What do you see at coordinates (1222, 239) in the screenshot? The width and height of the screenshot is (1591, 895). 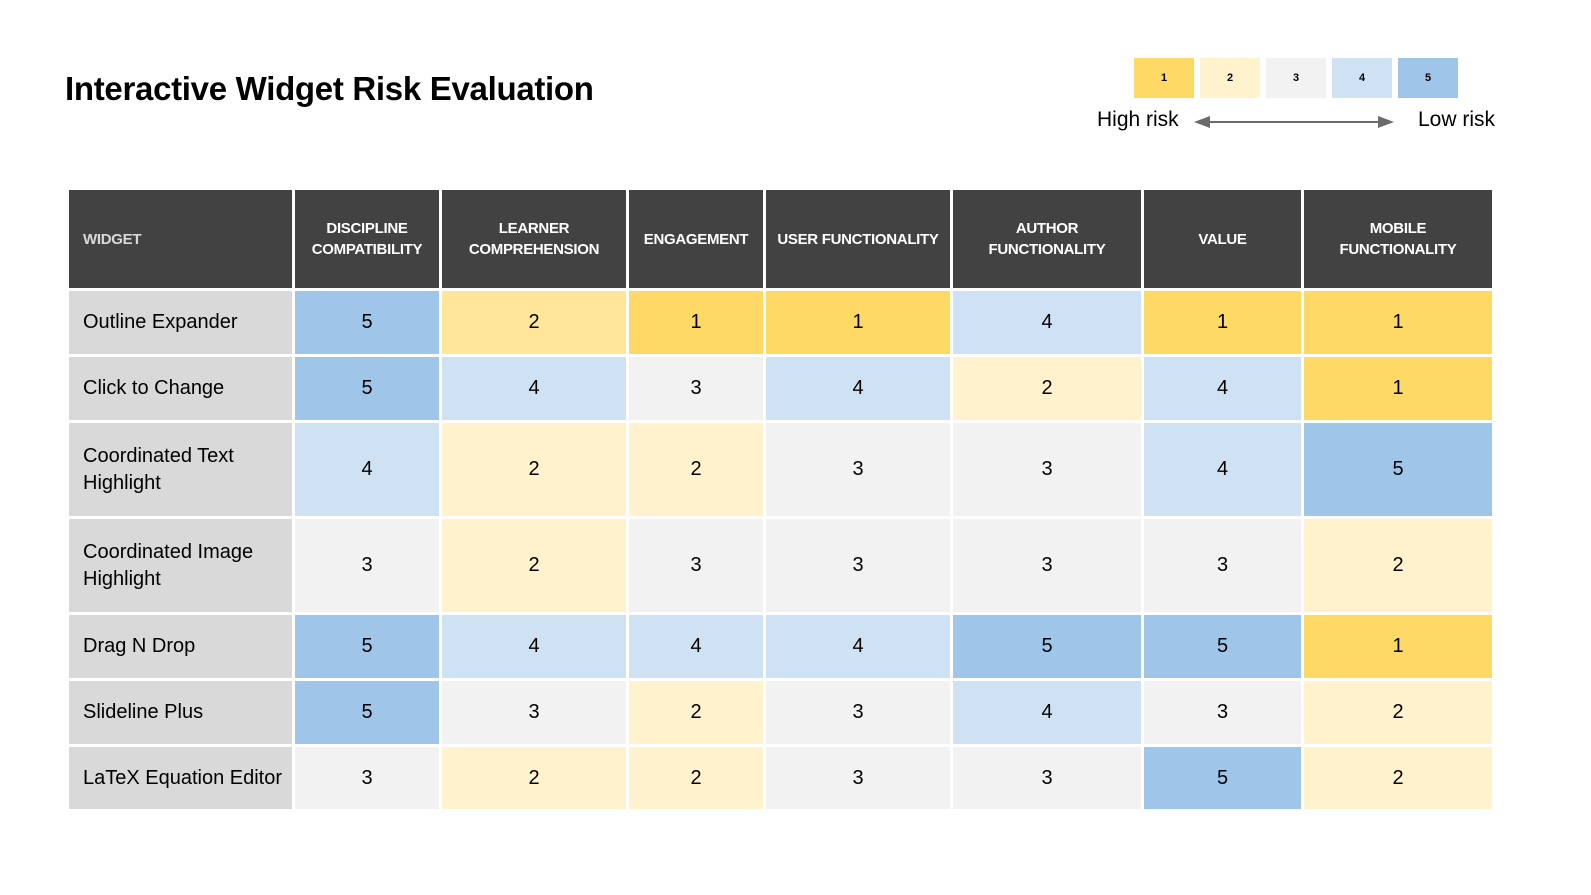 I see `header-value: VALUE` at bounding box center [1222, 239].